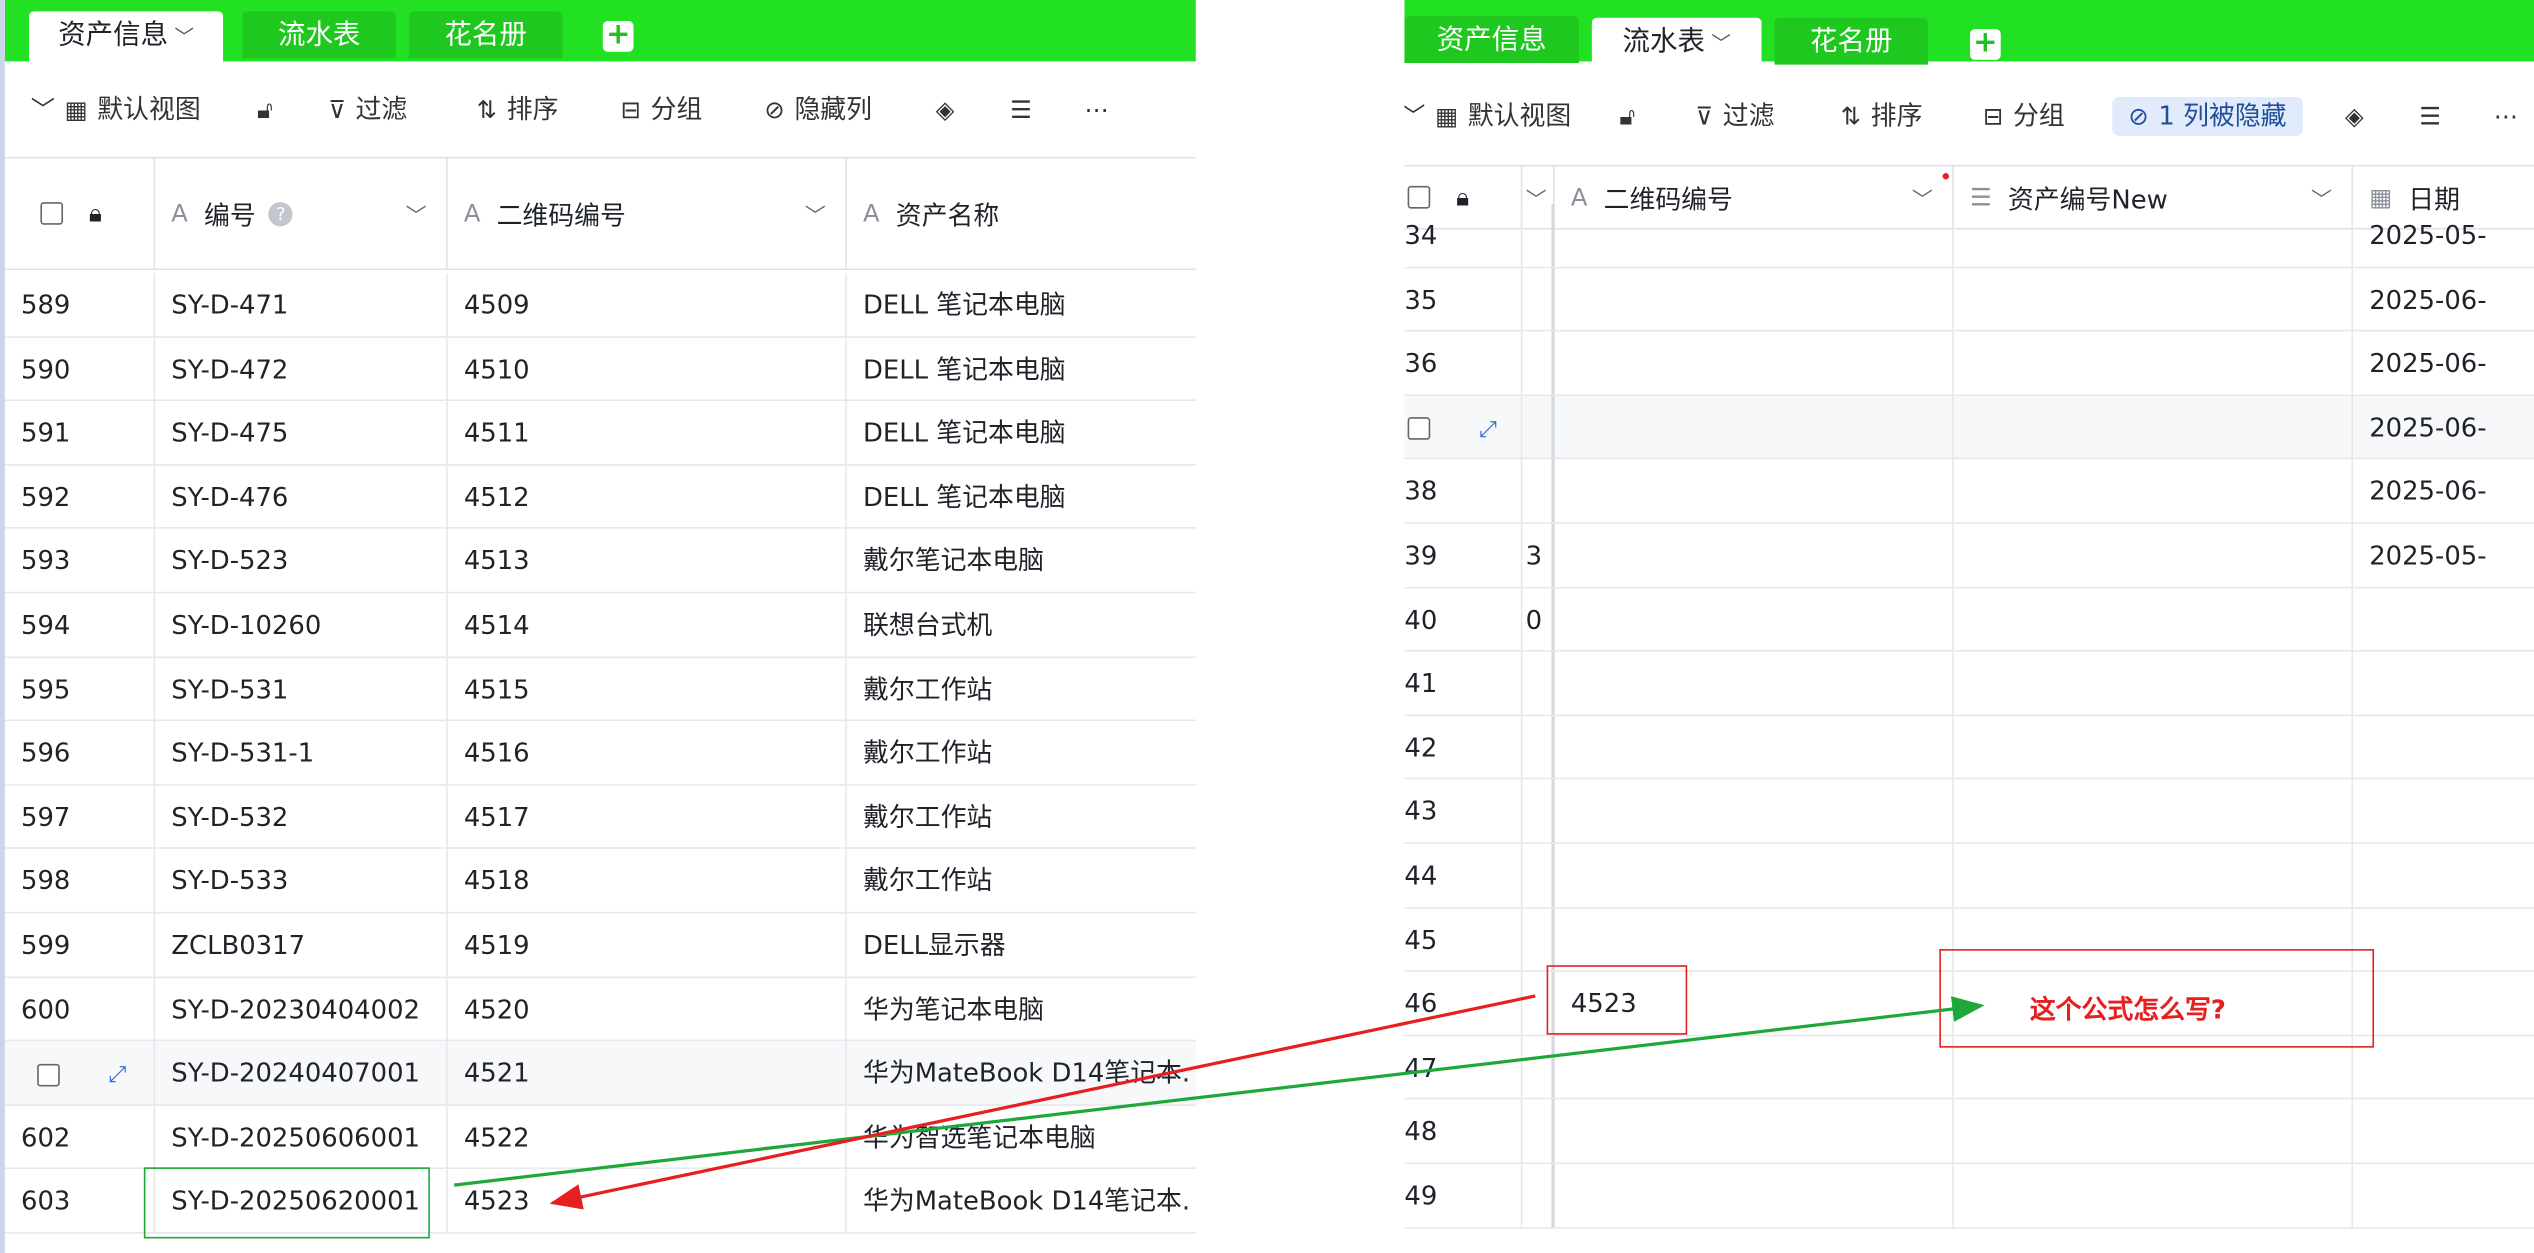 The height and width of the screenshot is (1253, 2534). What do you see at coordinates (600, 369) in the screenshot?
I see `table-row: 590 SY-D-472 4510 DELL 笔记本电脑` at bounding box center [600, 369].